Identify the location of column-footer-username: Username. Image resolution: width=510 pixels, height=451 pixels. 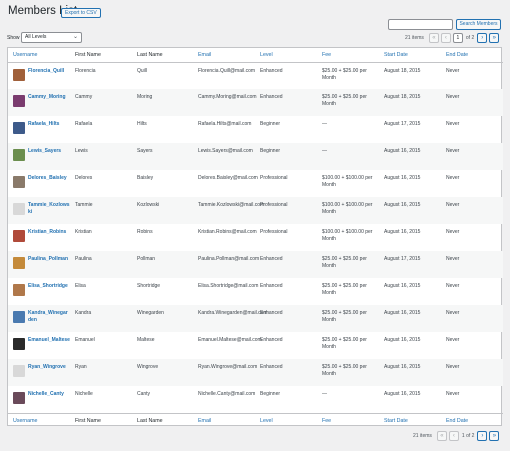
(39, 419).